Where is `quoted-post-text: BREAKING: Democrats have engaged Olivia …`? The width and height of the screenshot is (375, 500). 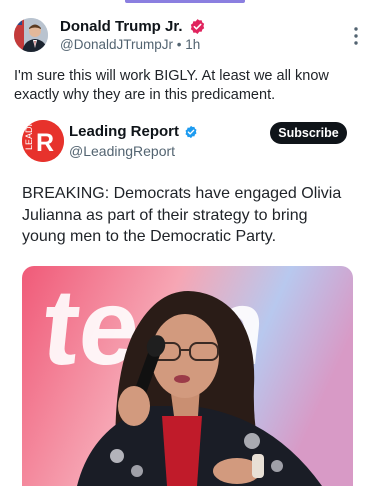
quoted-post-text: BREAKING: Democrats have engaged Olivia … is located at coordinates (182, 215).